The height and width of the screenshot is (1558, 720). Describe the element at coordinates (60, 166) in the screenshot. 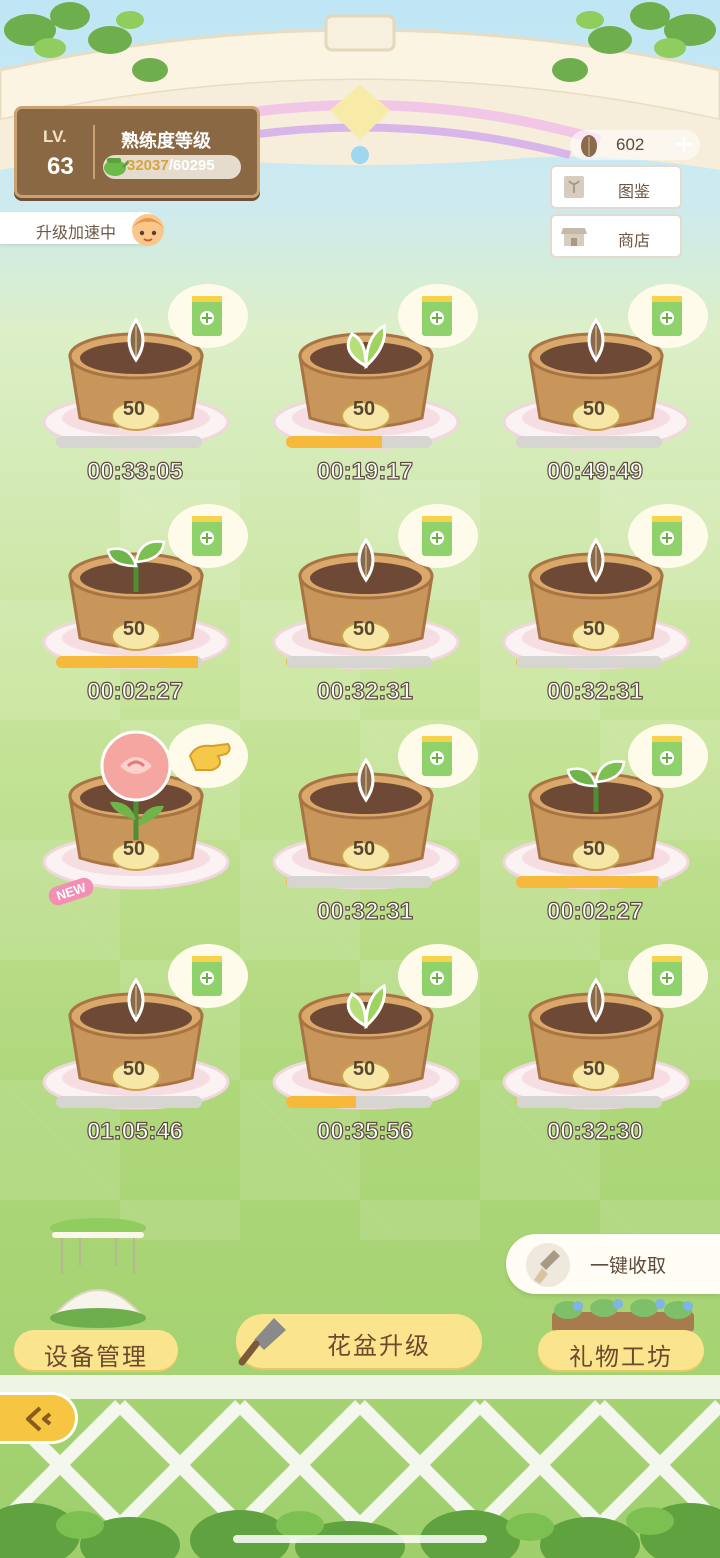

I see `level-value: 63` at that location.